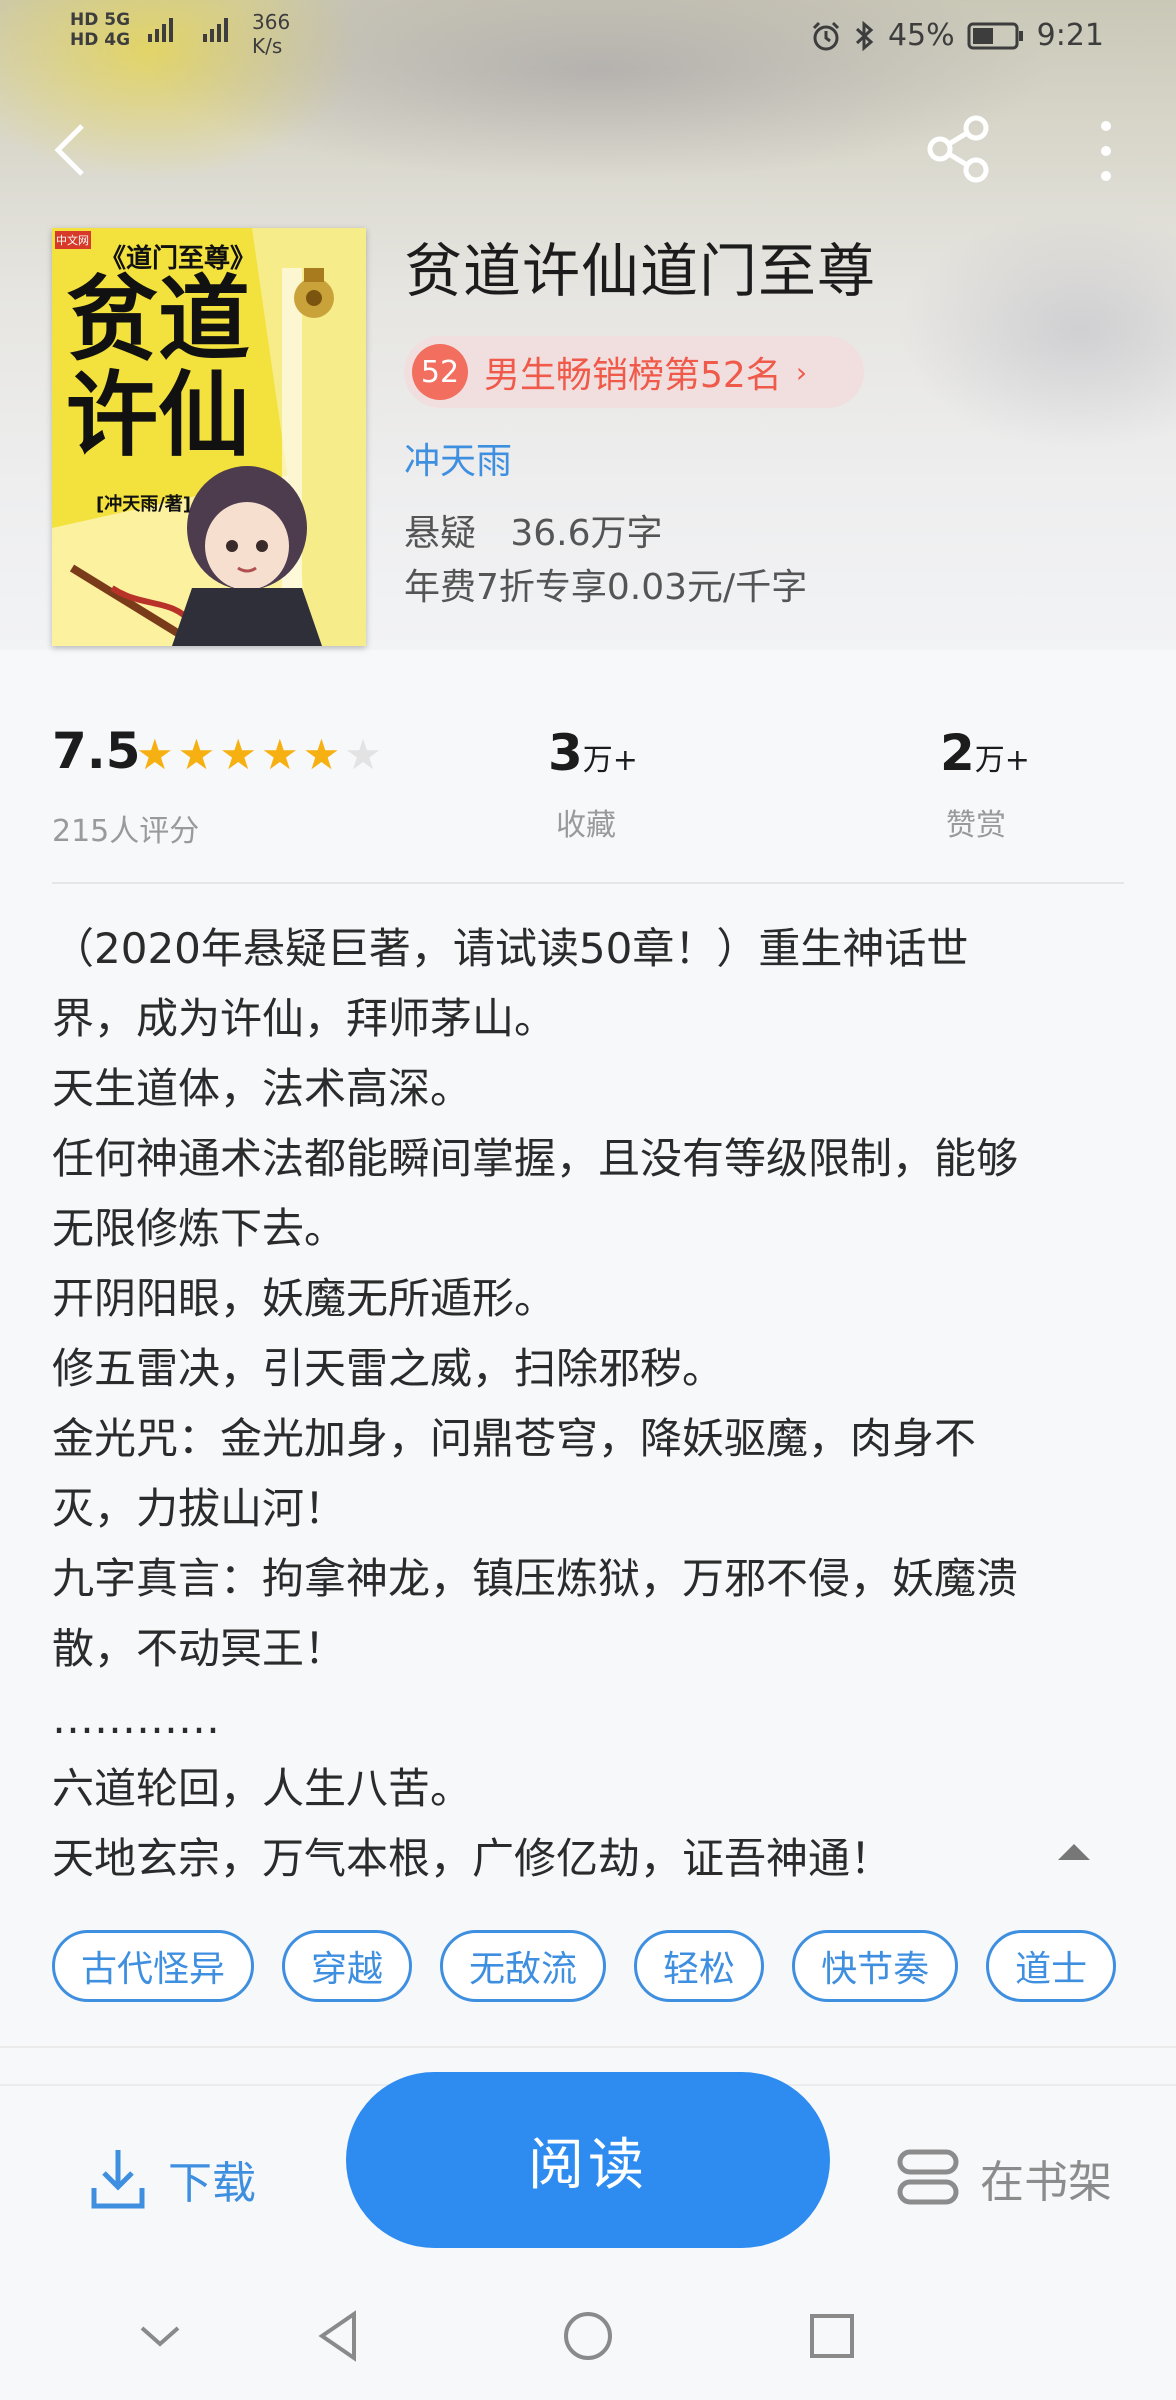  Describe the element at coordinates (388, 1368) in the screenshot. I see `description-line: 修五雷决，引天雷之威，扫除邪秽。` at that location.